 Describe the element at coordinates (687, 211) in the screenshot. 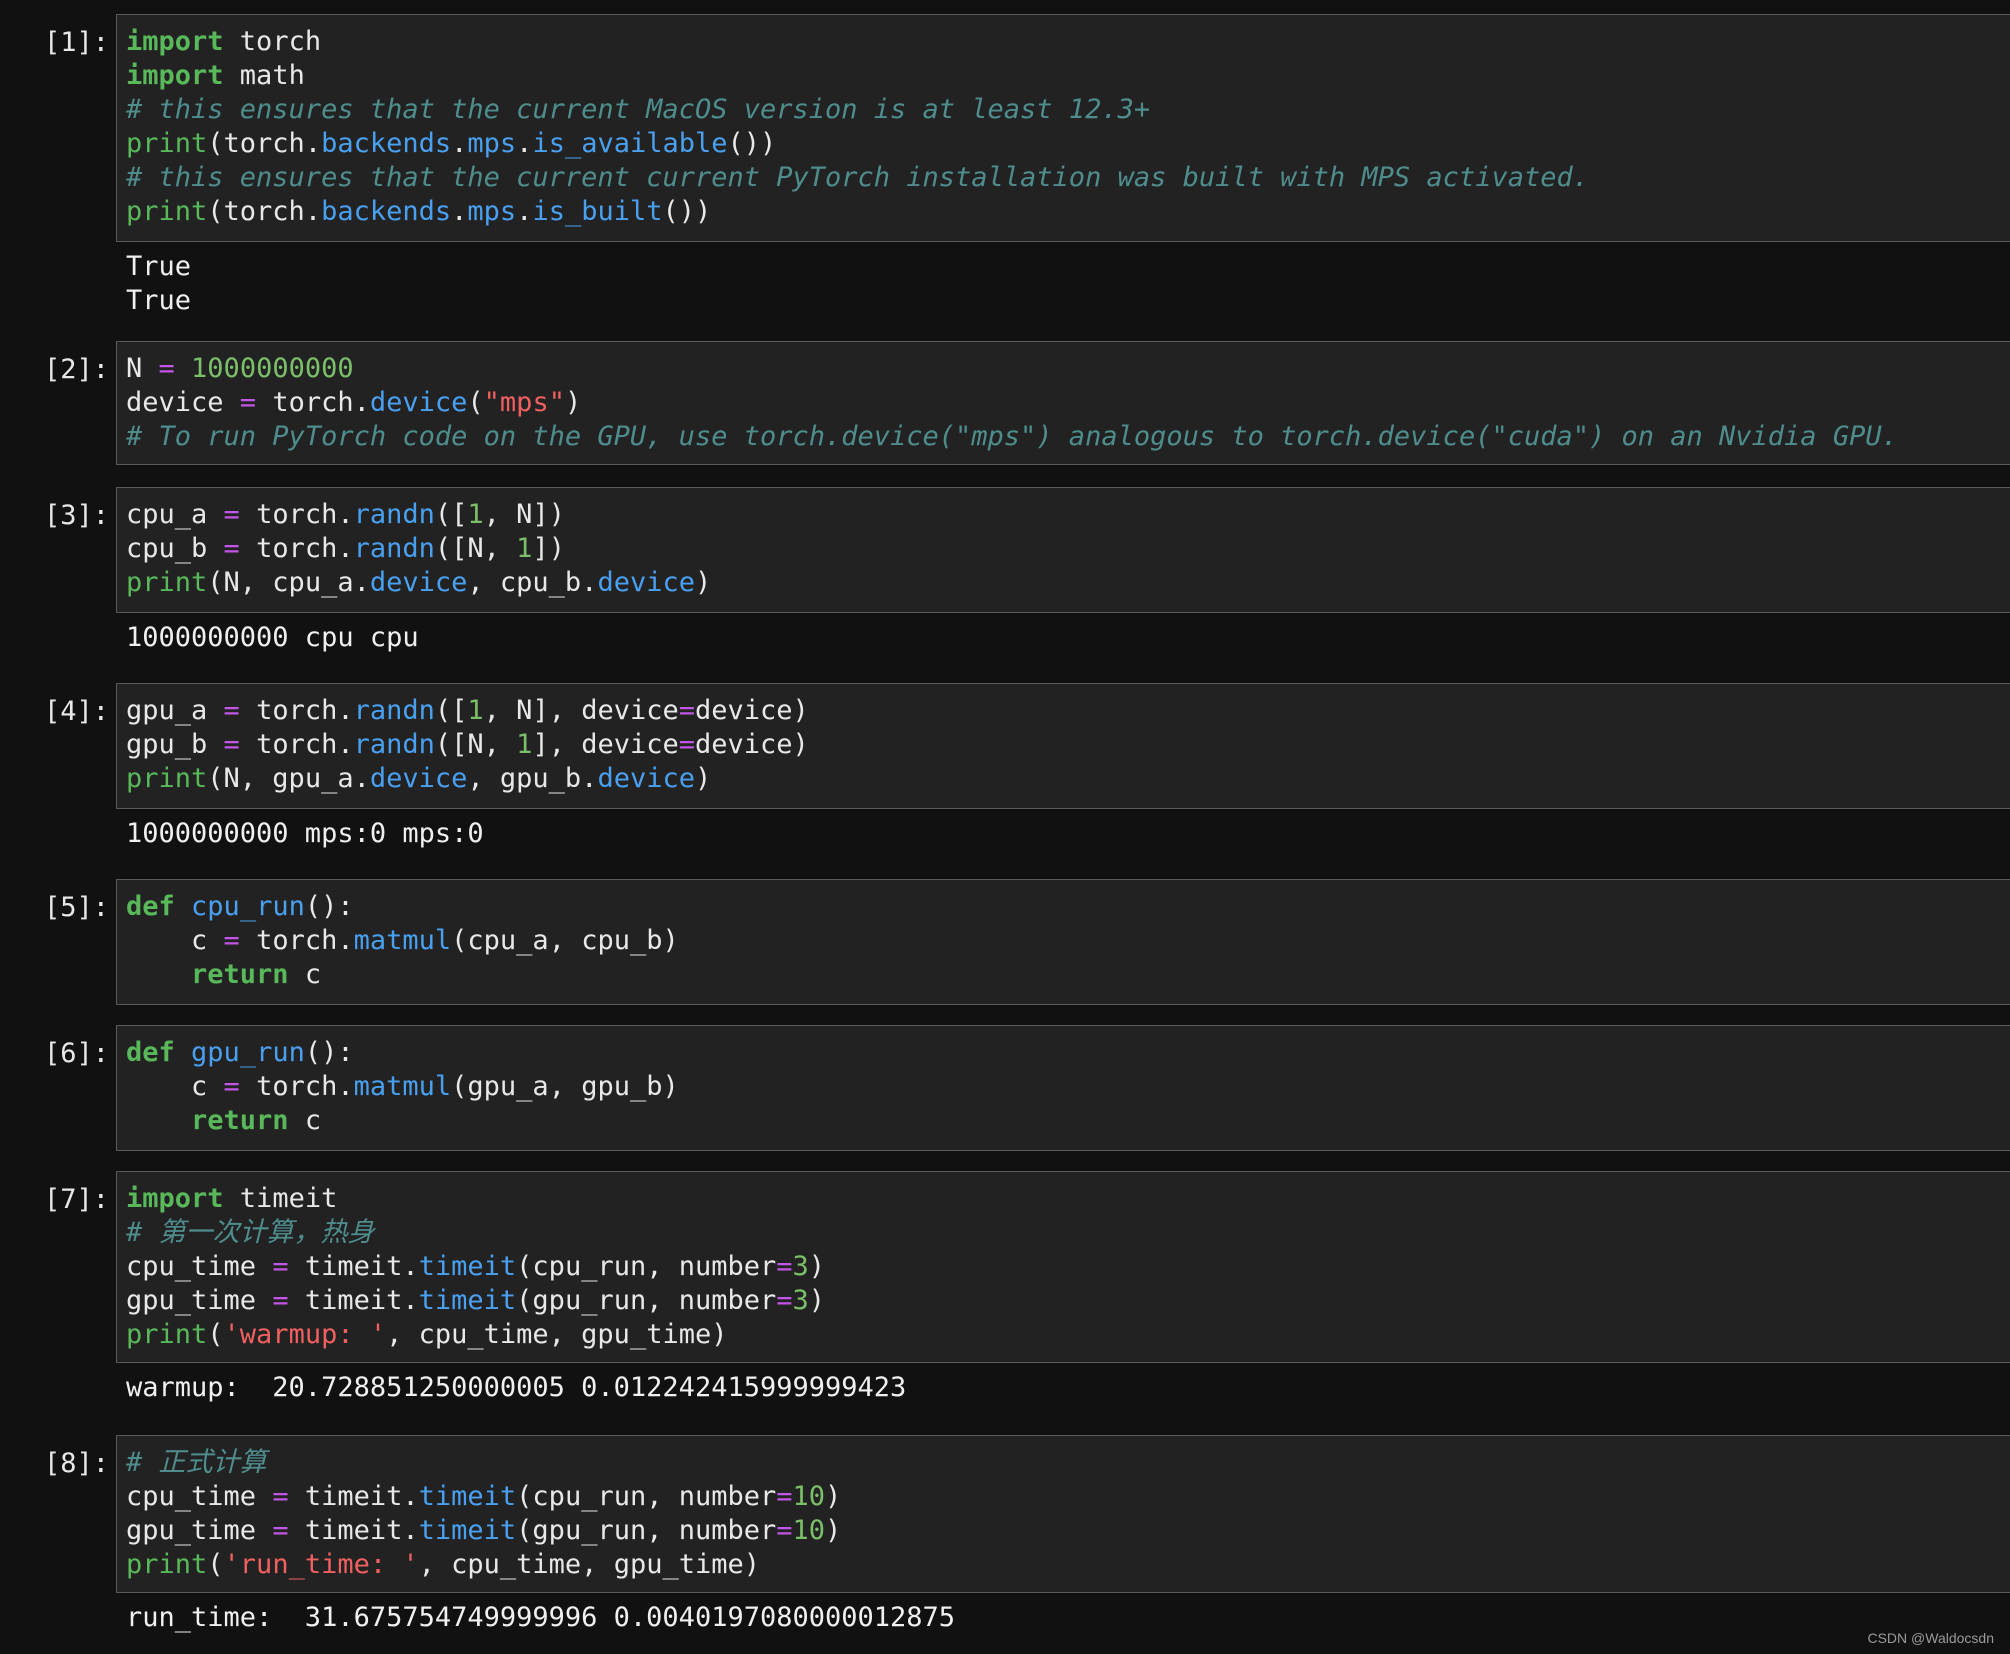

I see `code-text: ())` at that location.